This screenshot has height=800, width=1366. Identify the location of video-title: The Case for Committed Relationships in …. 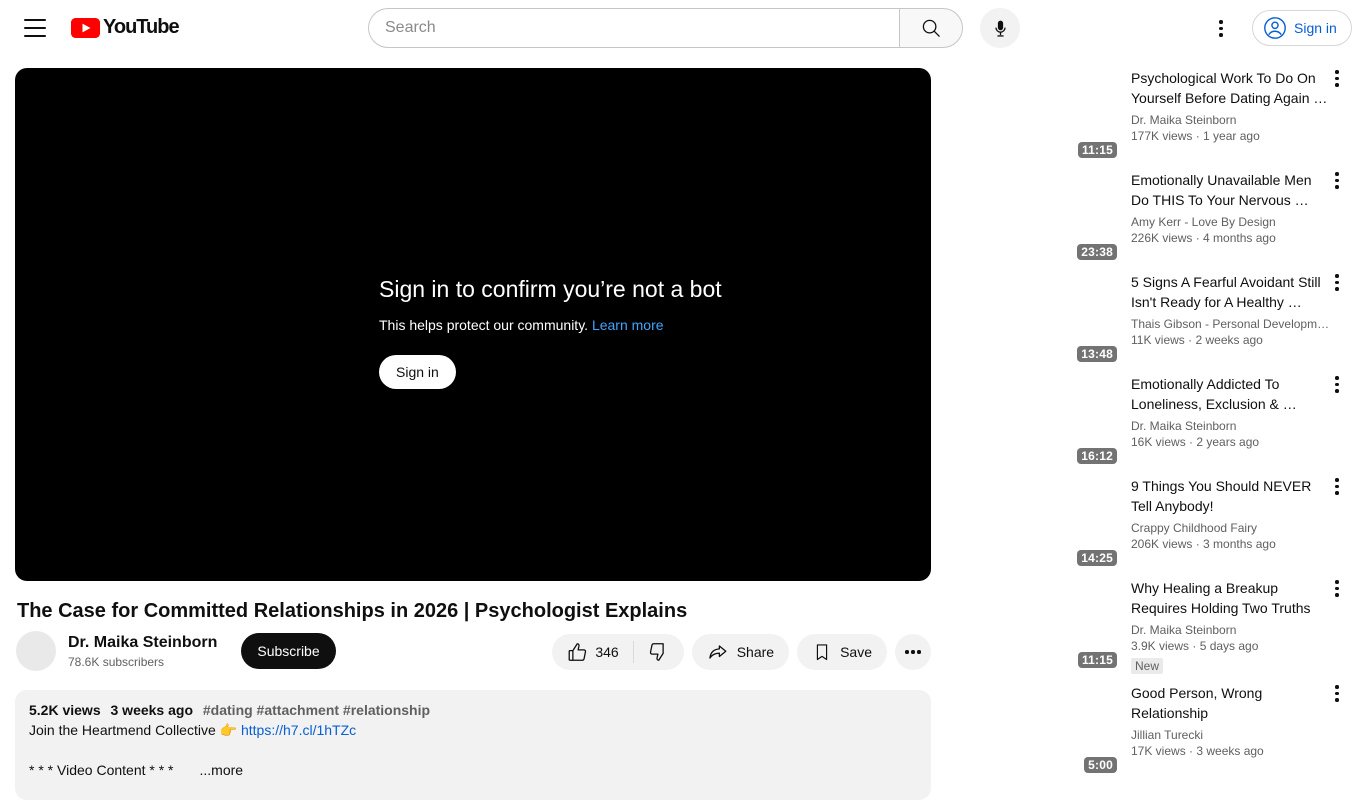
(352, 611).